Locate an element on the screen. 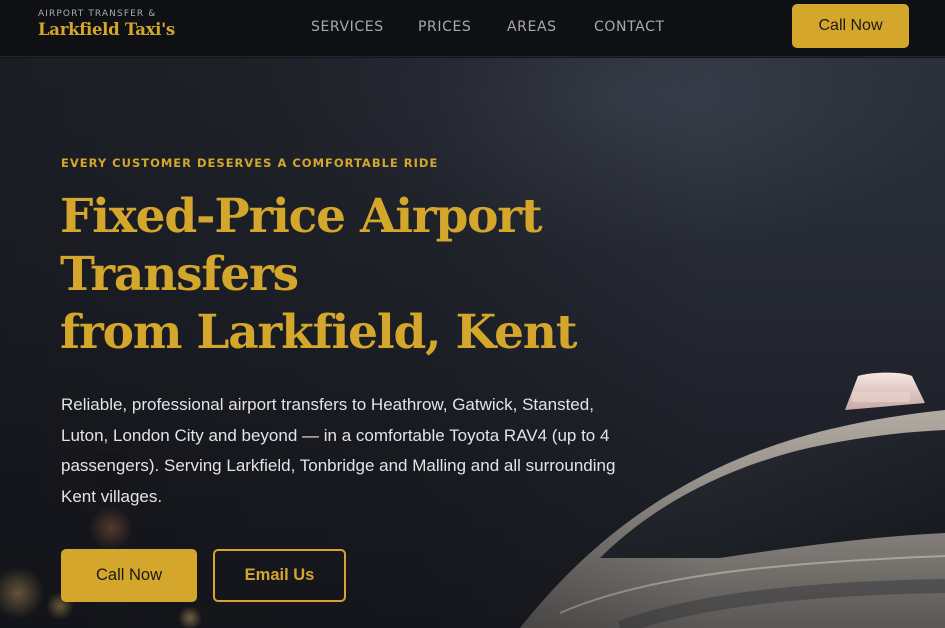 The image size is (945, 628). nav-areas: AREAS is located at coordinates (532, 27).